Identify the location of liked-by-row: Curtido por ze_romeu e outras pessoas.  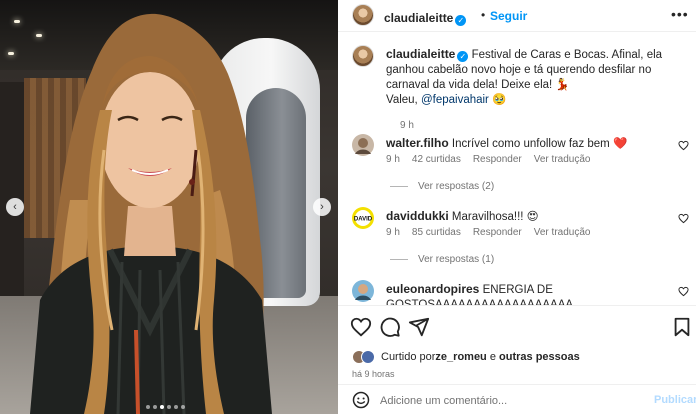
(466, 357).